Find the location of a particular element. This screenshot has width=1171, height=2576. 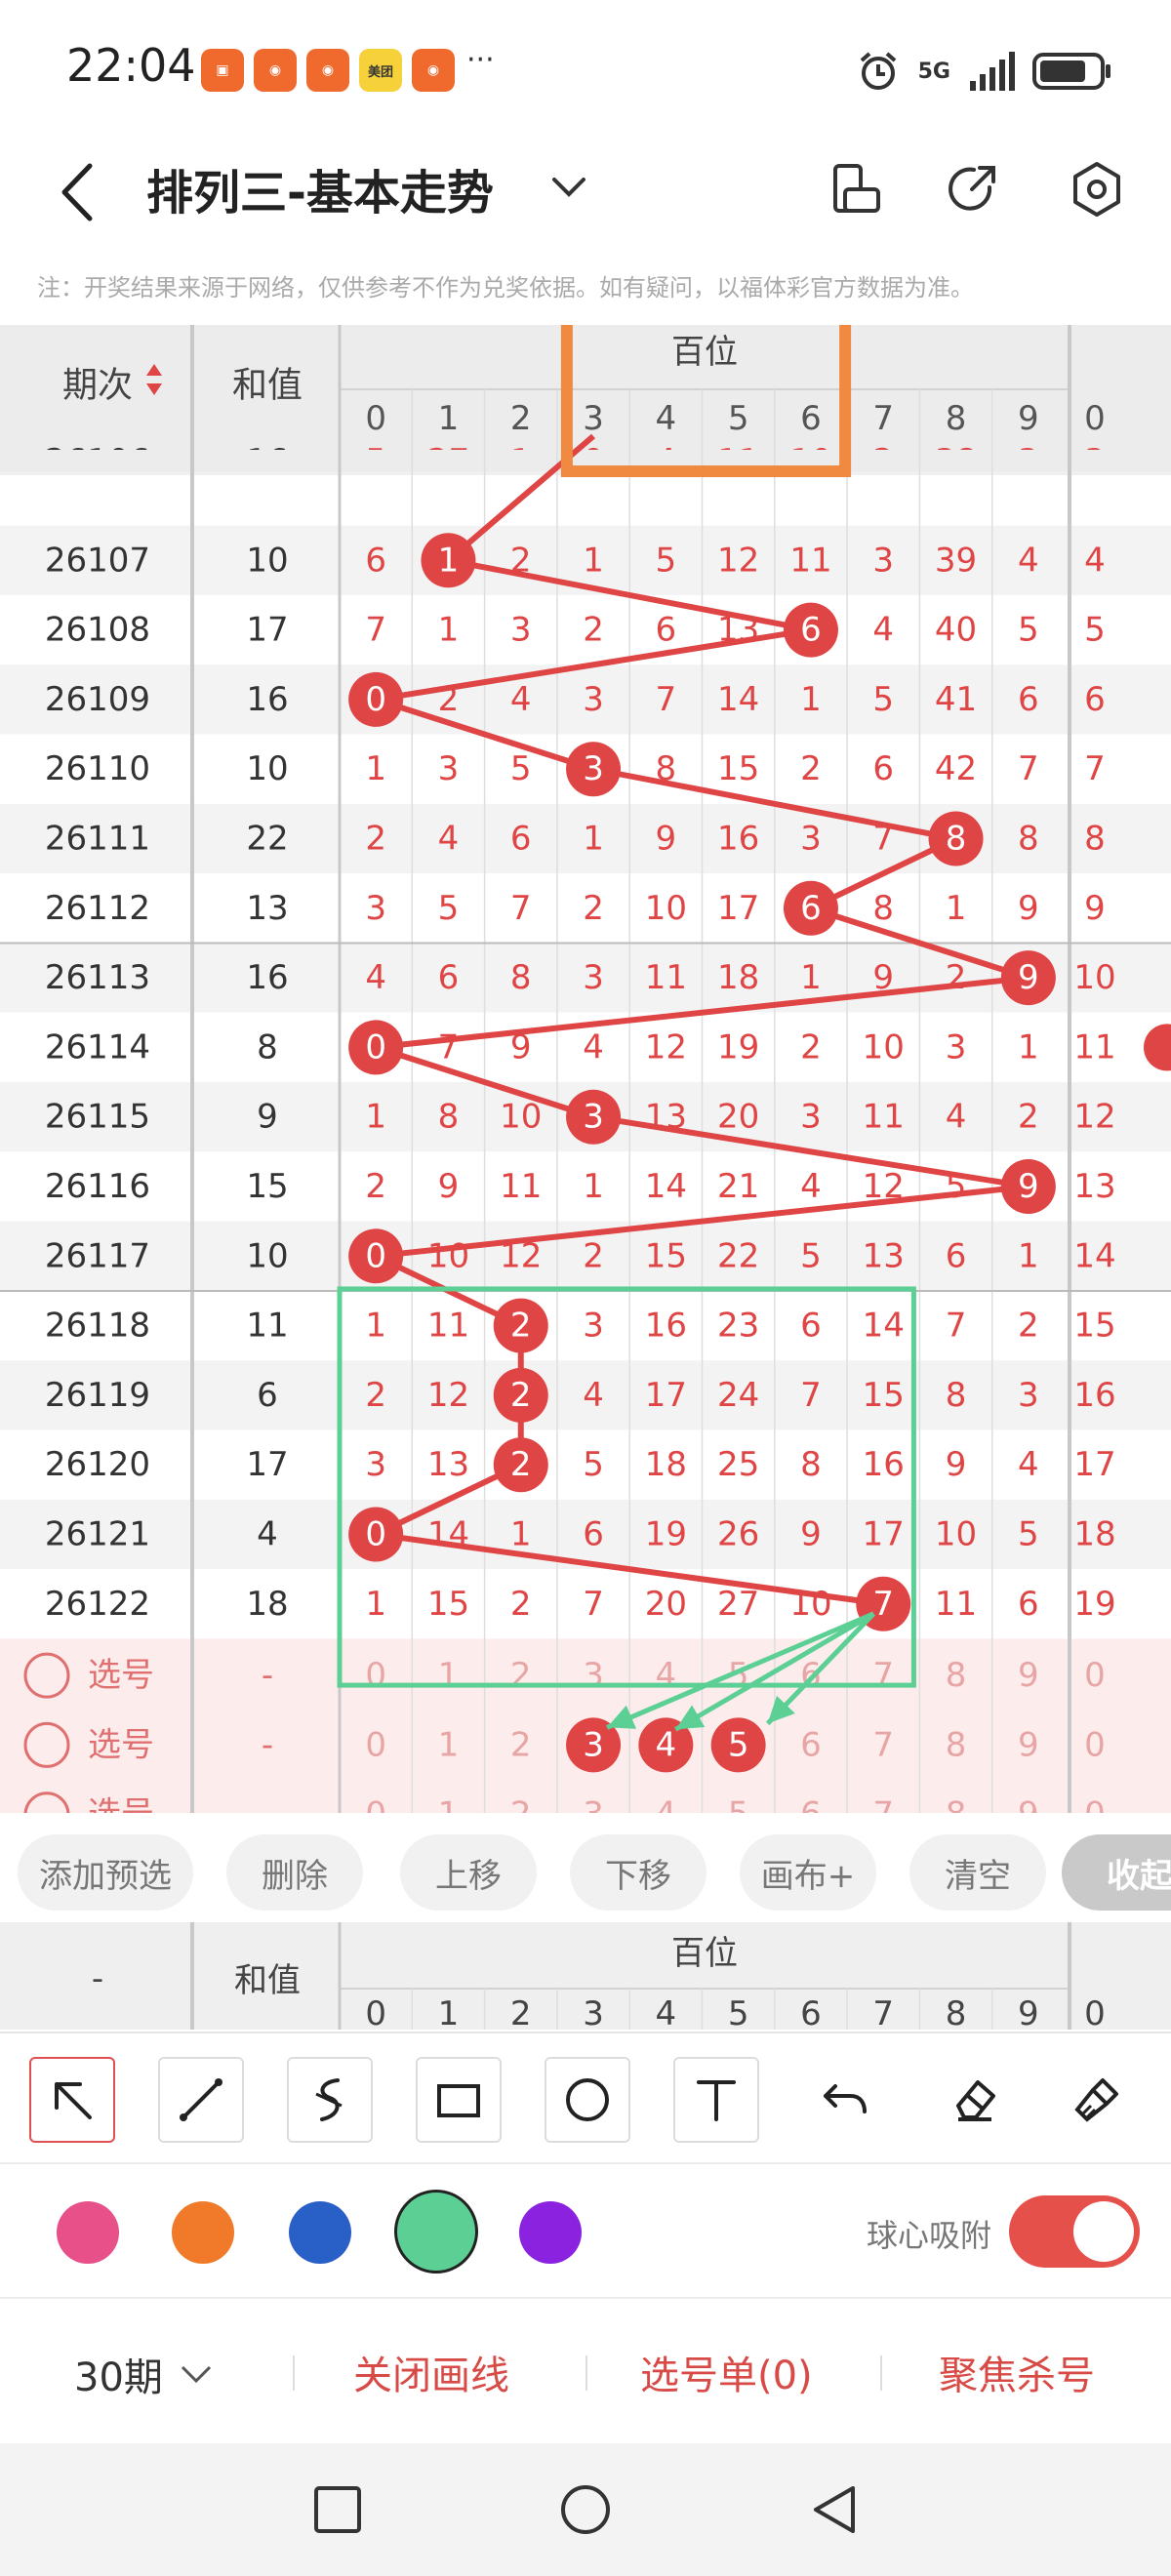

row-period: 26114 is located at coordinates (97, 1047).